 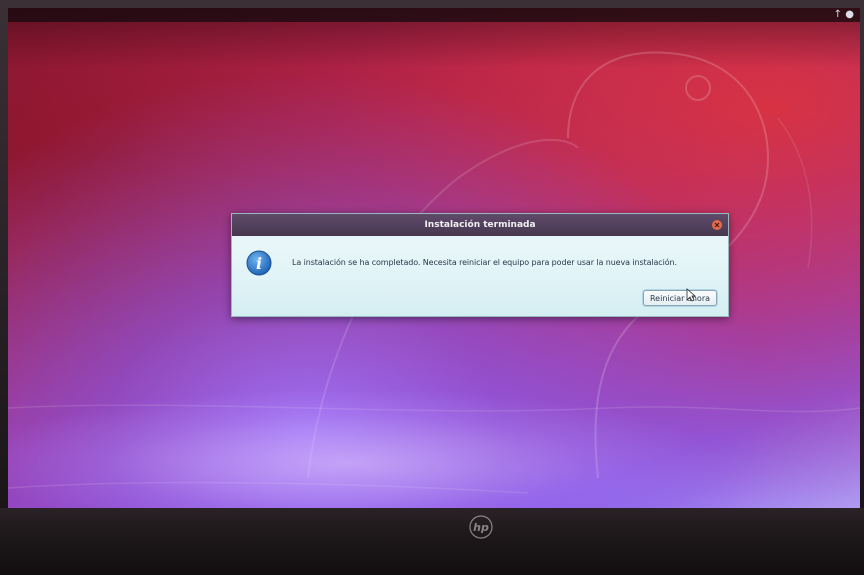 I want to click on close-icon, so click(x=717, y=225).